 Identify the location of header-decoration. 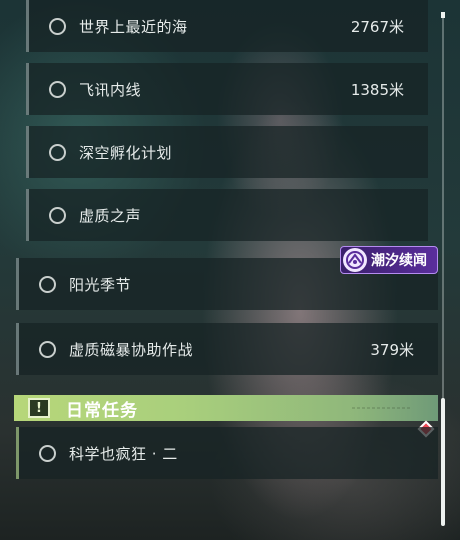
(382, 408).